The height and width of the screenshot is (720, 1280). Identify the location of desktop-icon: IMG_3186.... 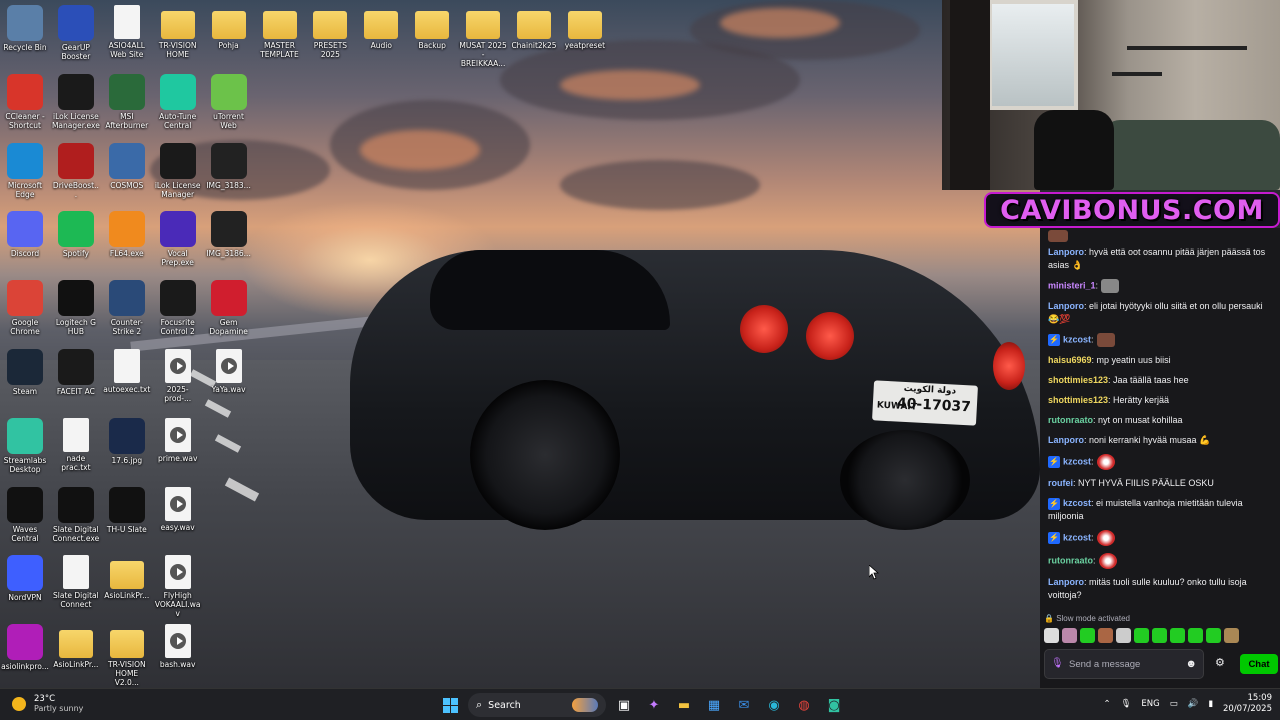
(229, 234).